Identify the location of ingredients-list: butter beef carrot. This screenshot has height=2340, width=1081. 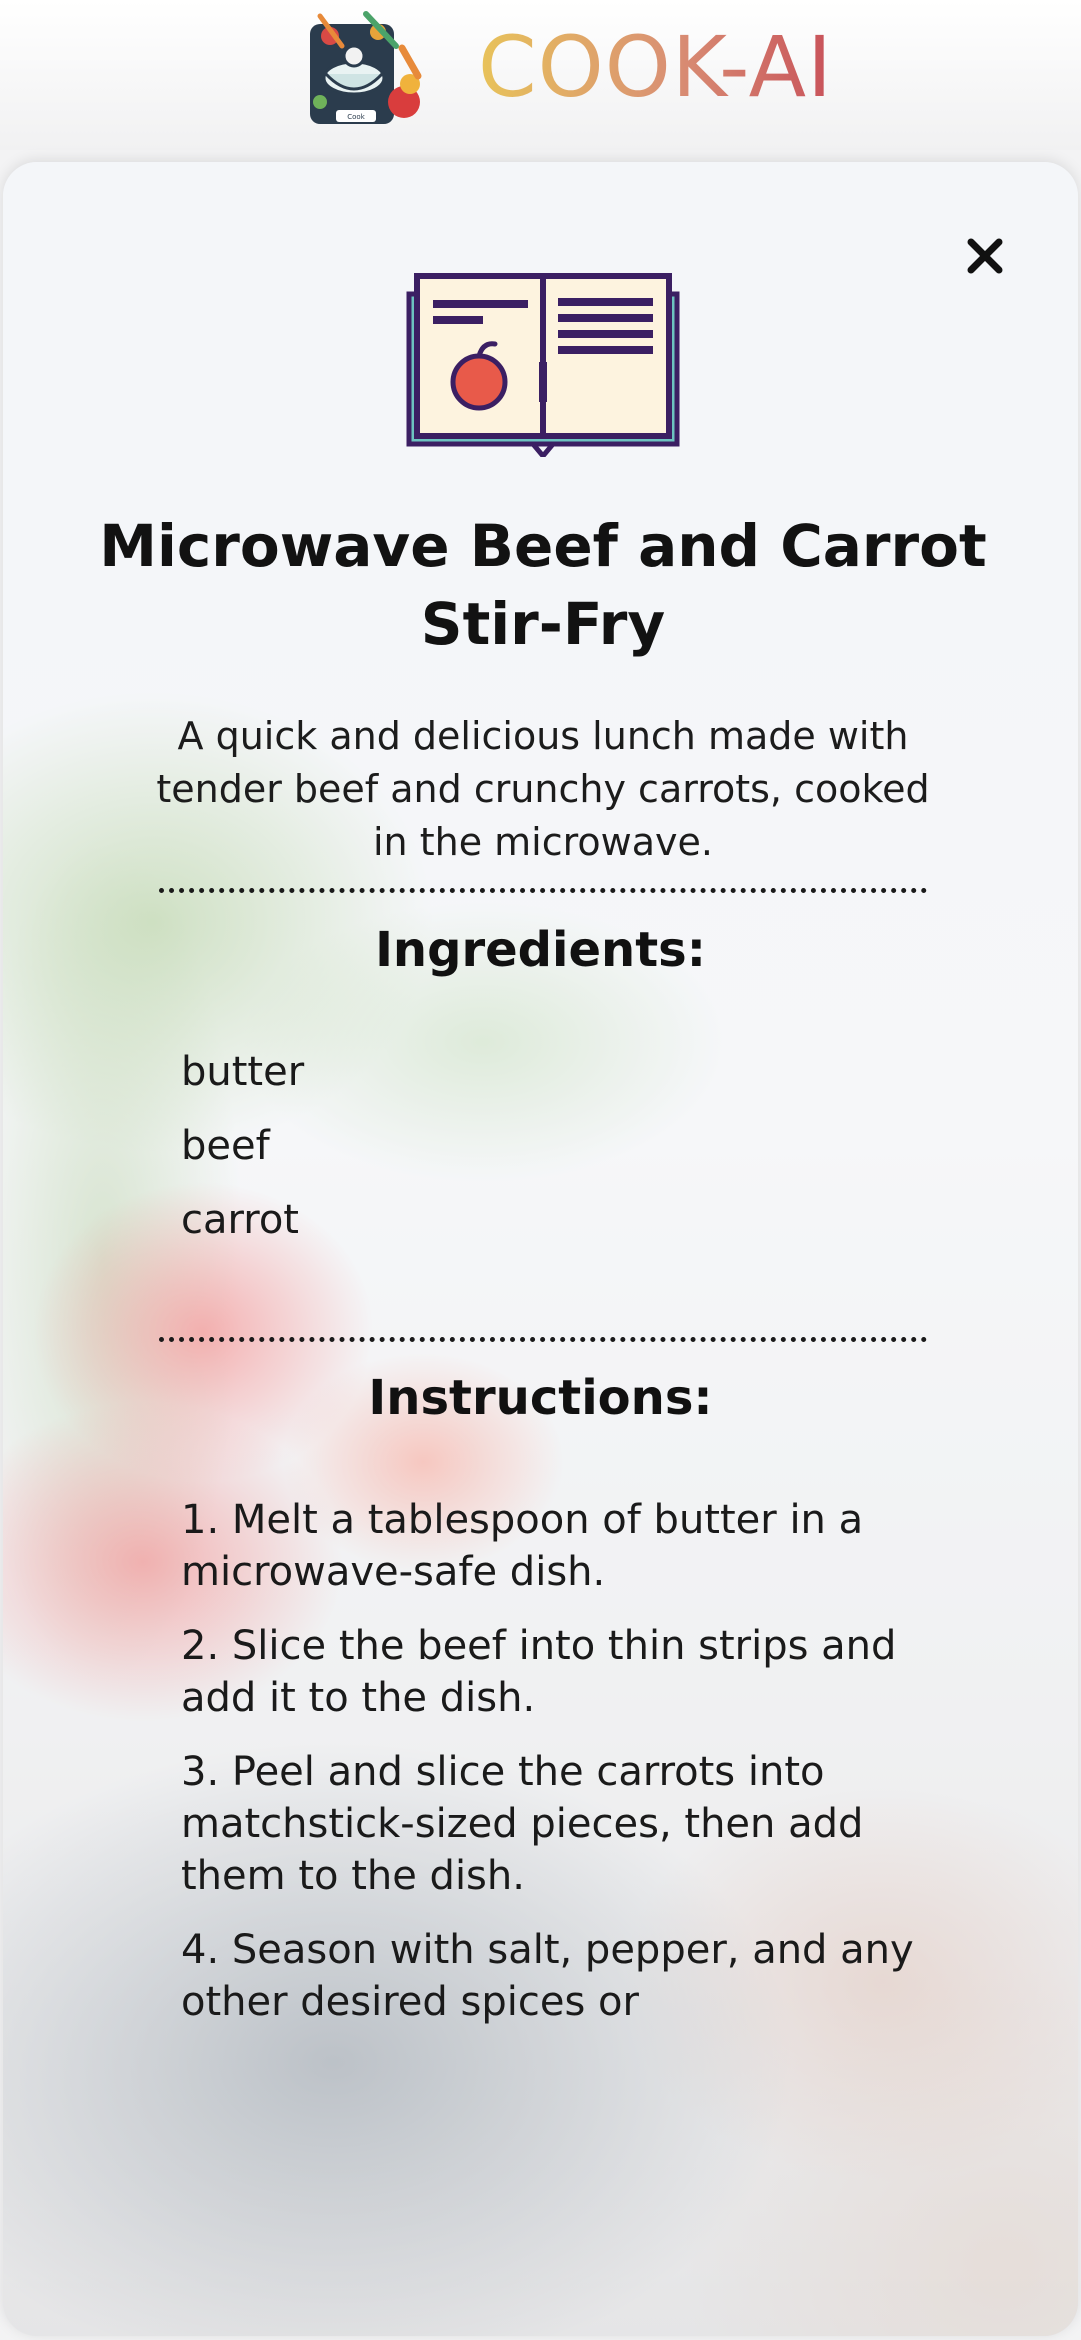
(551, 1156).